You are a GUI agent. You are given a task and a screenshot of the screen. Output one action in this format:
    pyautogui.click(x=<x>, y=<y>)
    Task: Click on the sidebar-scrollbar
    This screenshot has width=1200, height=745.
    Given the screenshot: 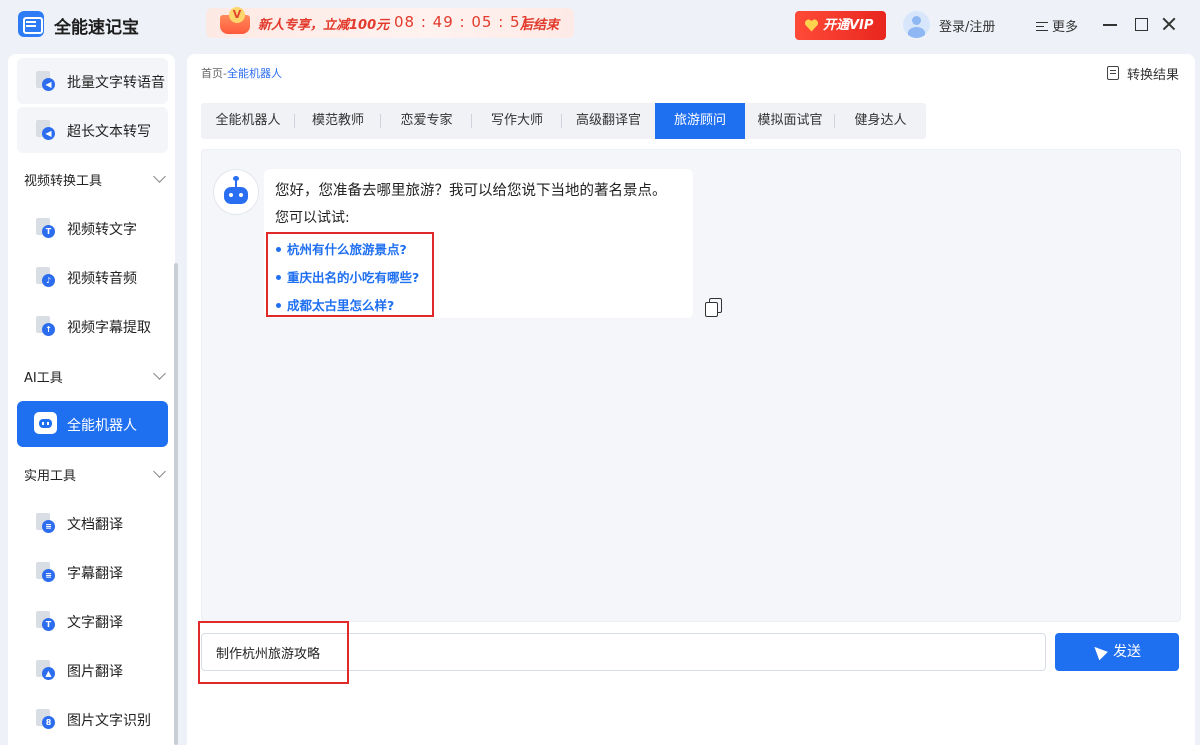 What is the action you would take?
    pyautogui.click(x=176, y=504)
    